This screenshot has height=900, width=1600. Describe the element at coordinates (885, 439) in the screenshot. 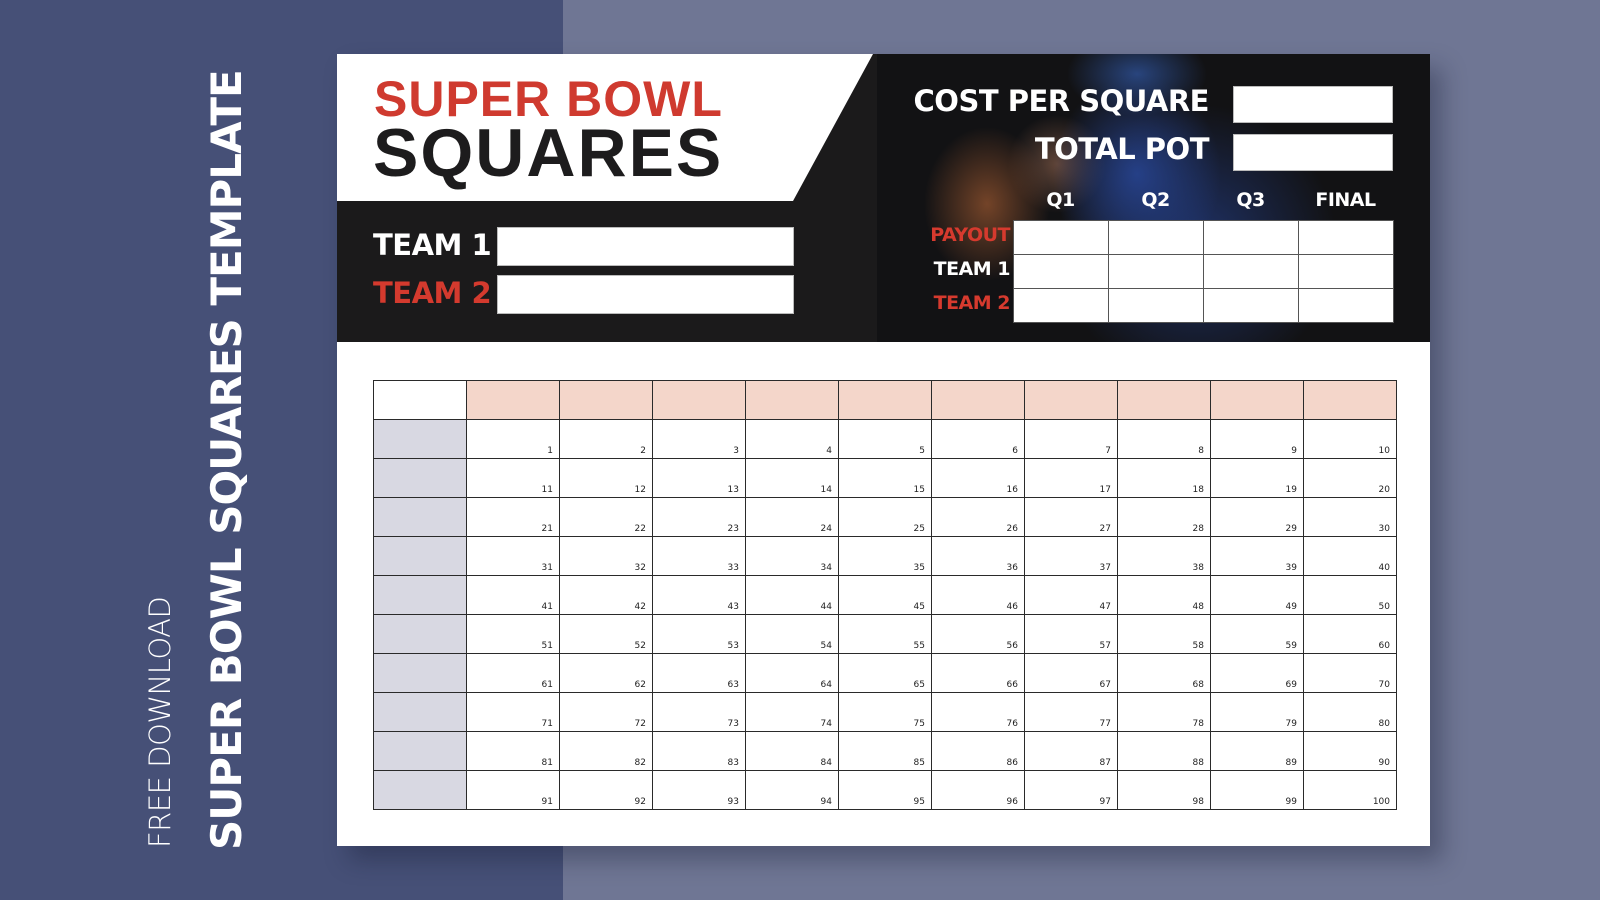

I see `grid-square: 5` at that location.